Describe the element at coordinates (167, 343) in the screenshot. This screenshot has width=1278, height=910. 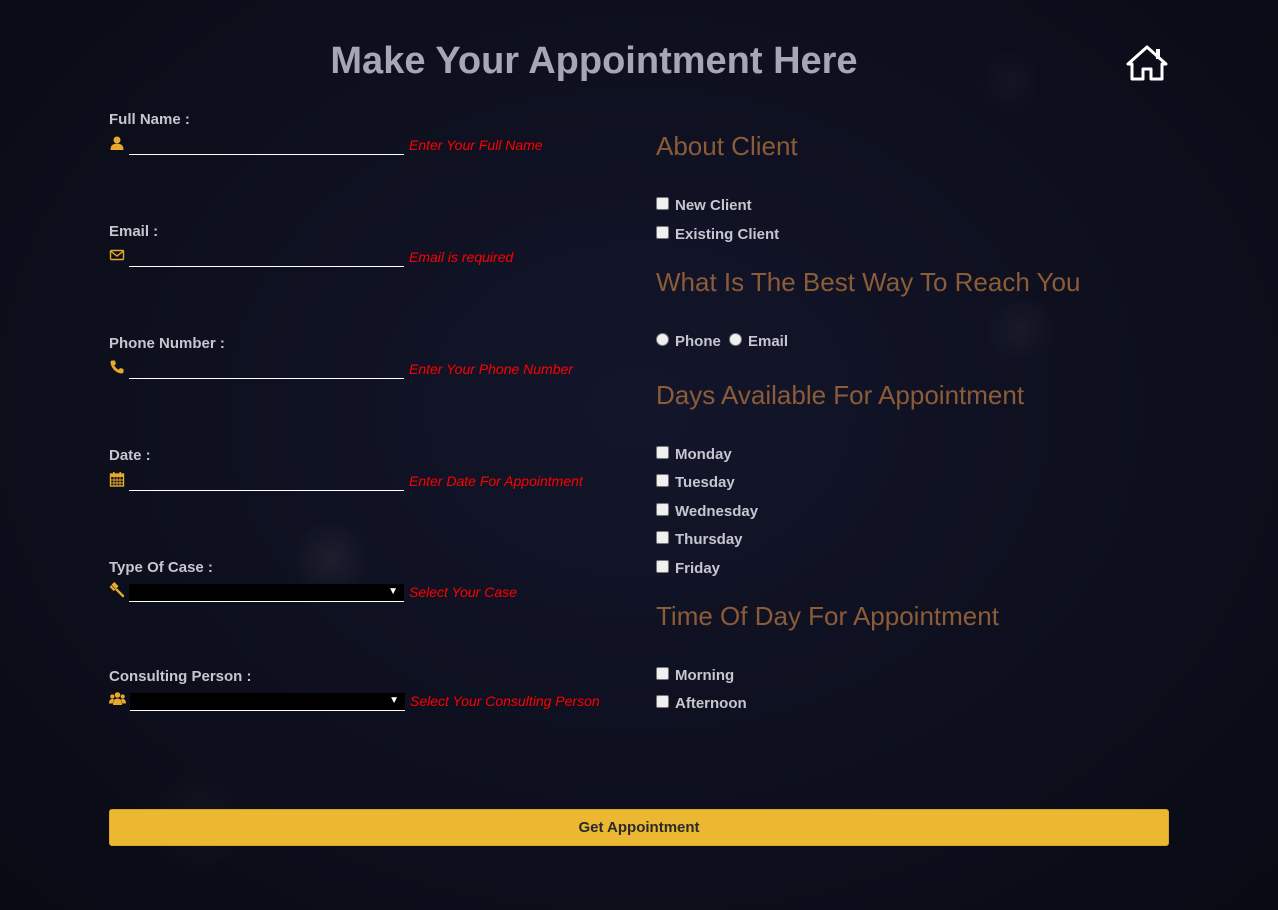
I see `phone-label: Phone Number :` at that location.